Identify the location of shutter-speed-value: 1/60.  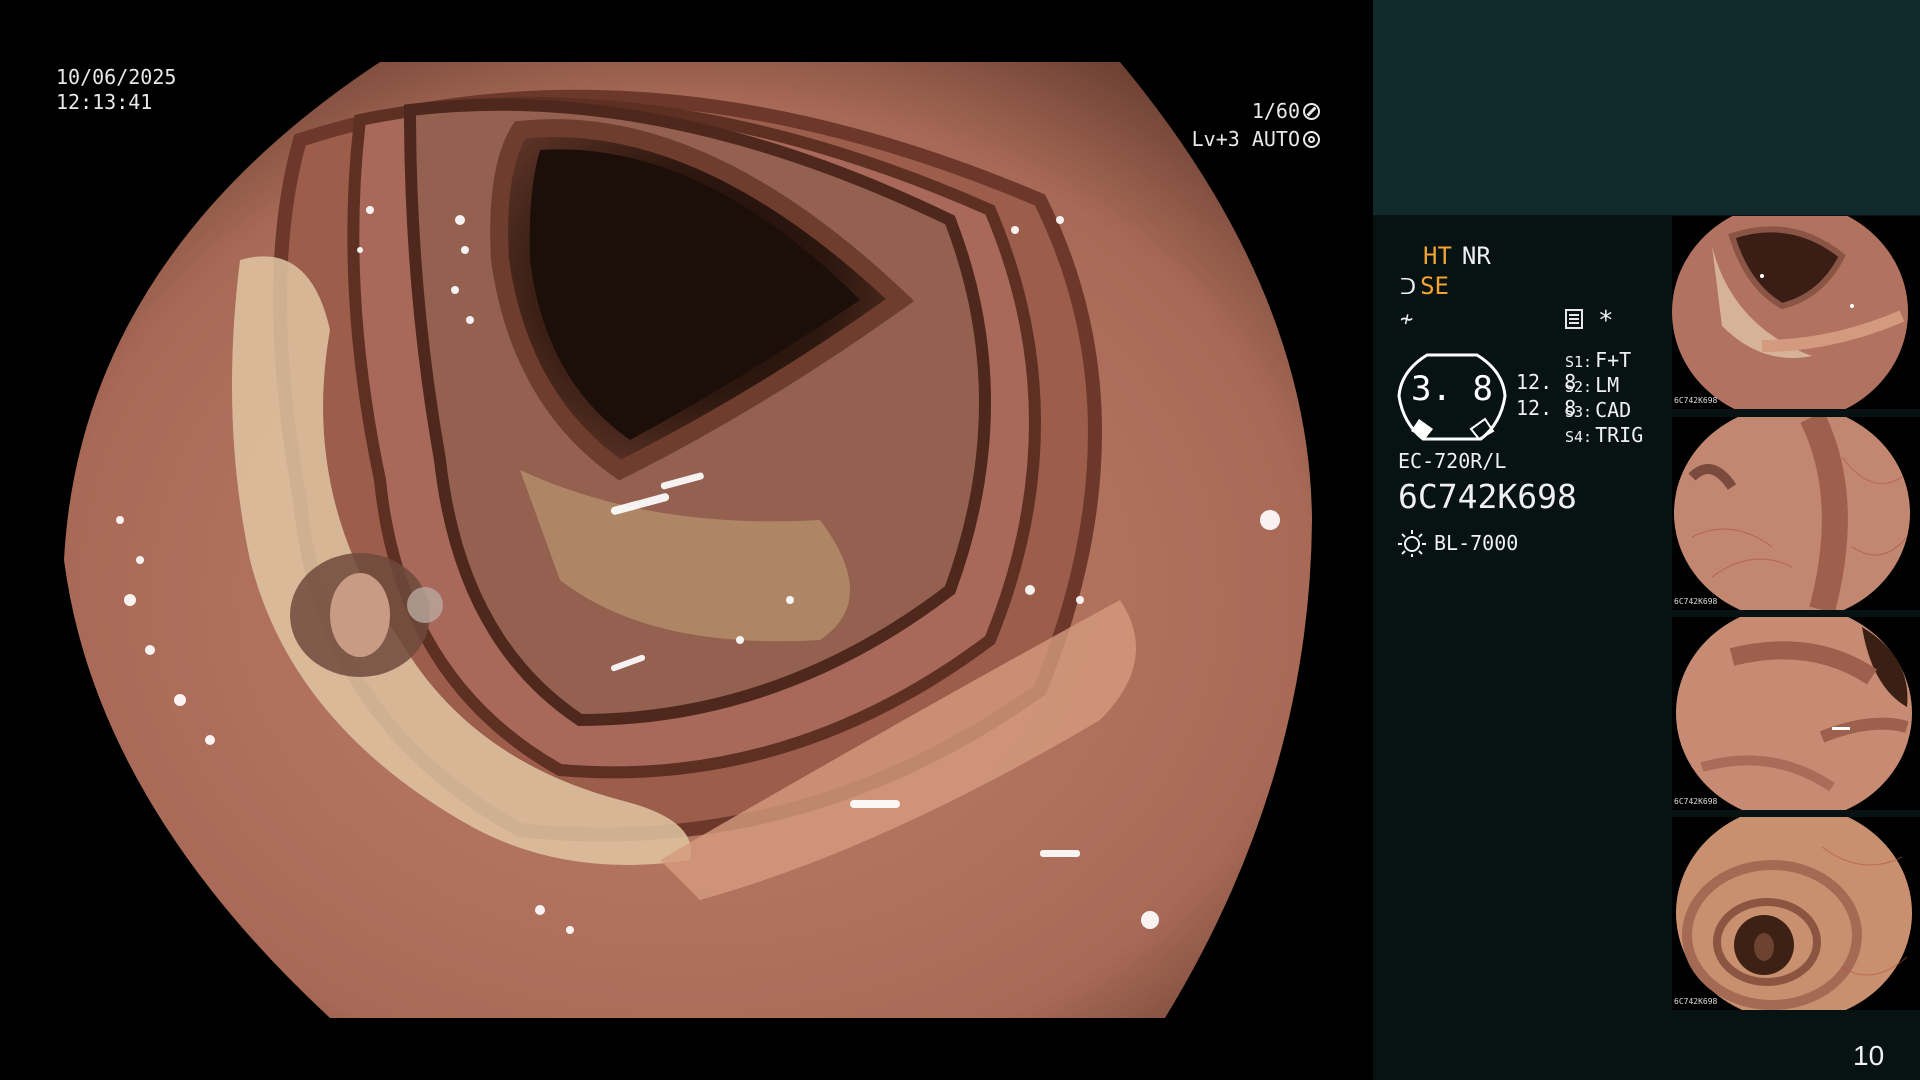
(1275, 111).